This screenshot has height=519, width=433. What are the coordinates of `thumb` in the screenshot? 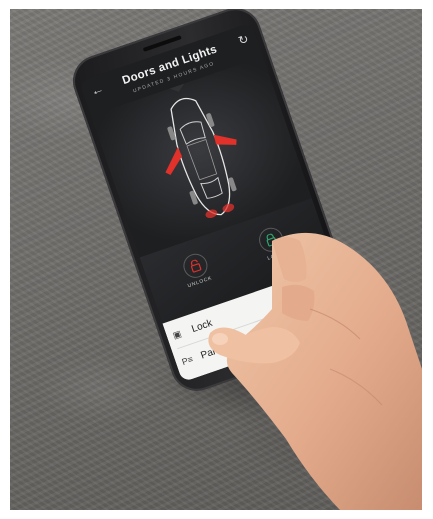 It's located at (254, 345).